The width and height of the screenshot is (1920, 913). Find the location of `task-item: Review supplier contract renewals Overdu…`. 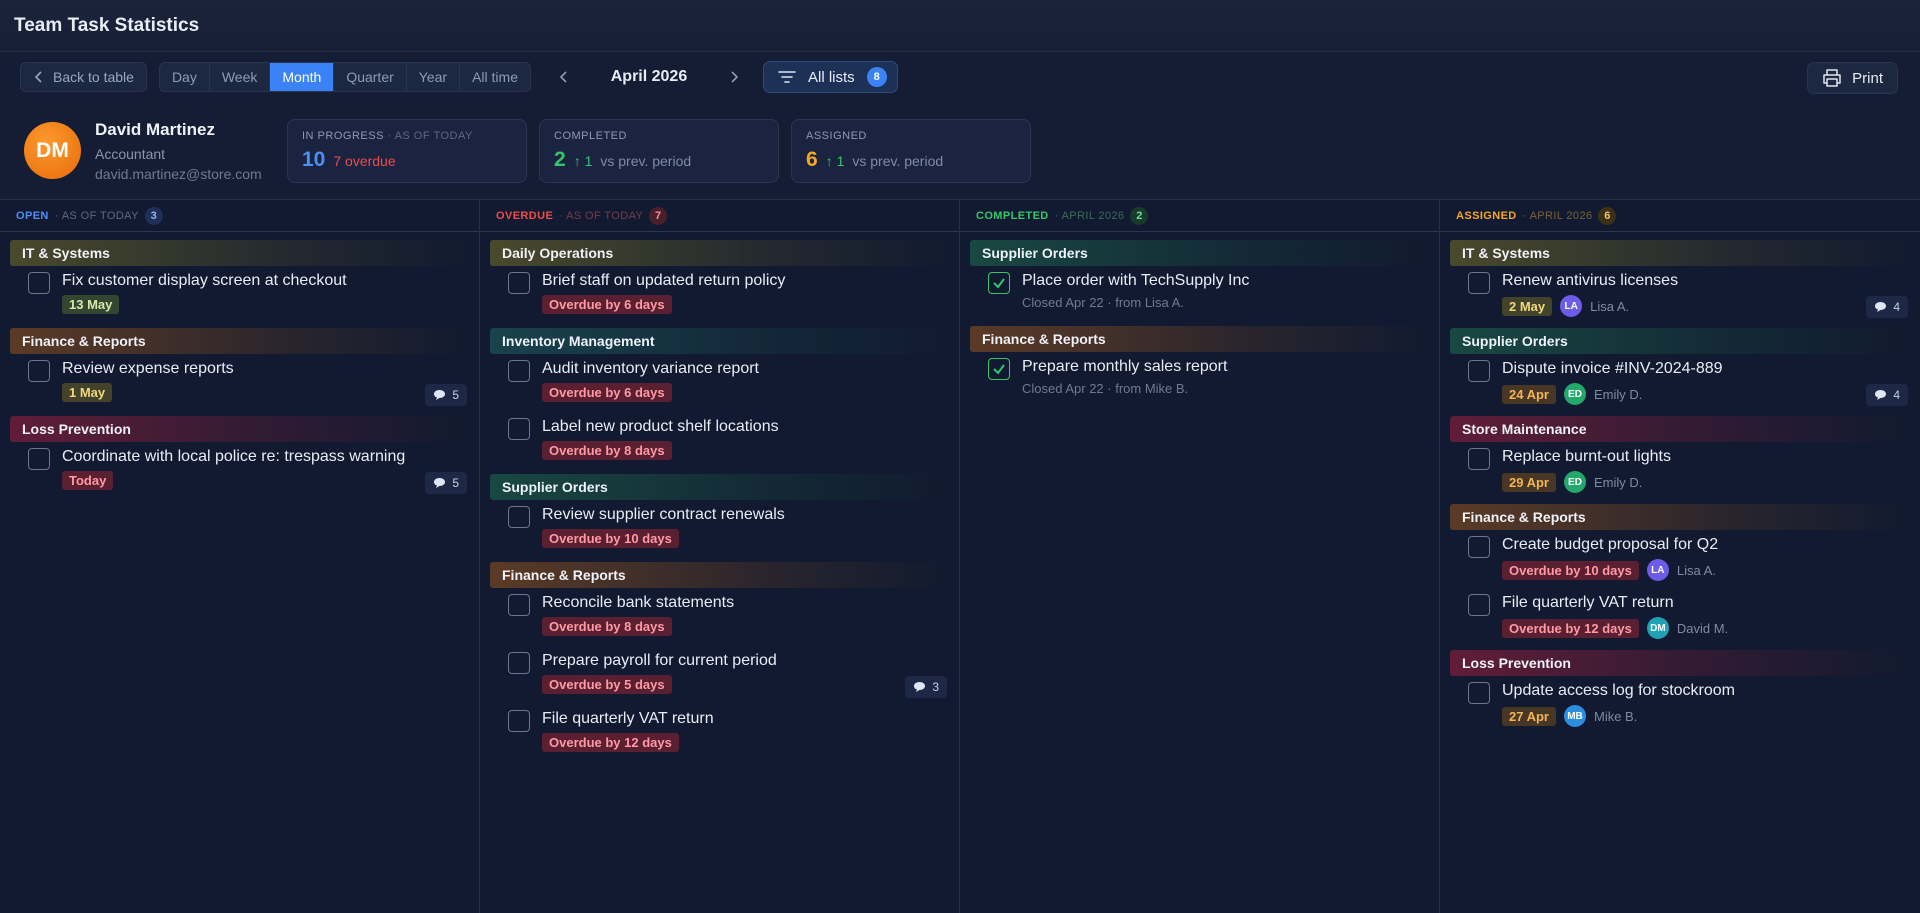

task-item: Review supplier contract renewals Overdu… is located at coordinates (719, 533).